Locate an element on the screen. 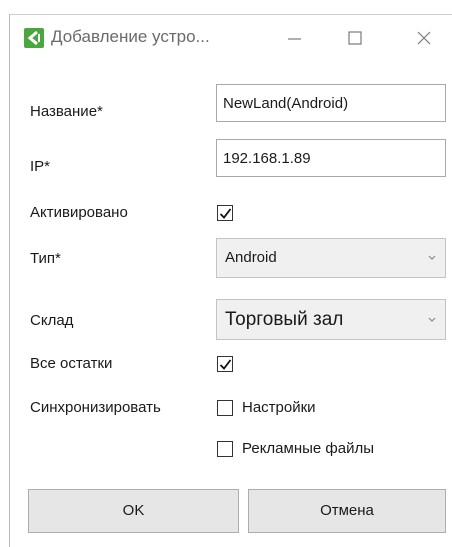 This screenshot has width=452, height=547. minimize-button is located at coordinates (294, 38).